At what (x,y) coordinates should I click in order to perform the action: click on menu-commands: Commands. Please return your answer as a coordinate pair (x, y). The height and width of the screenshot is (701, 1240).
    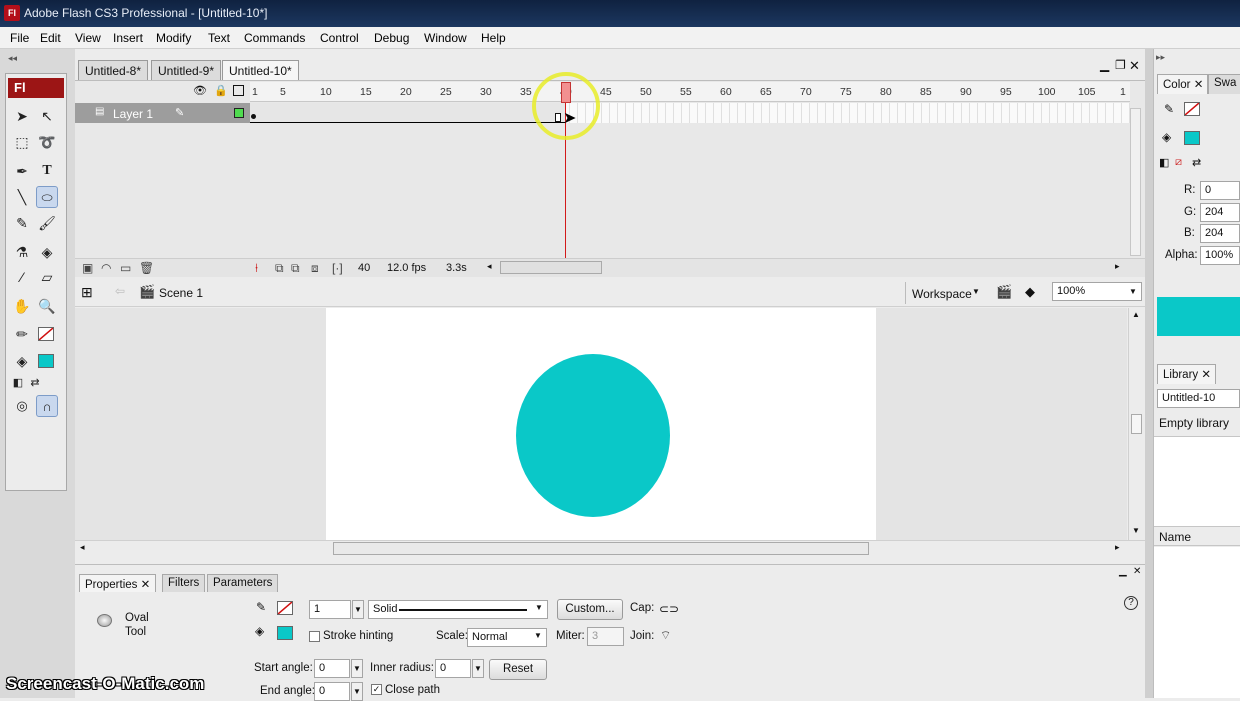
    Looking at the image, I should click on (274, 38).